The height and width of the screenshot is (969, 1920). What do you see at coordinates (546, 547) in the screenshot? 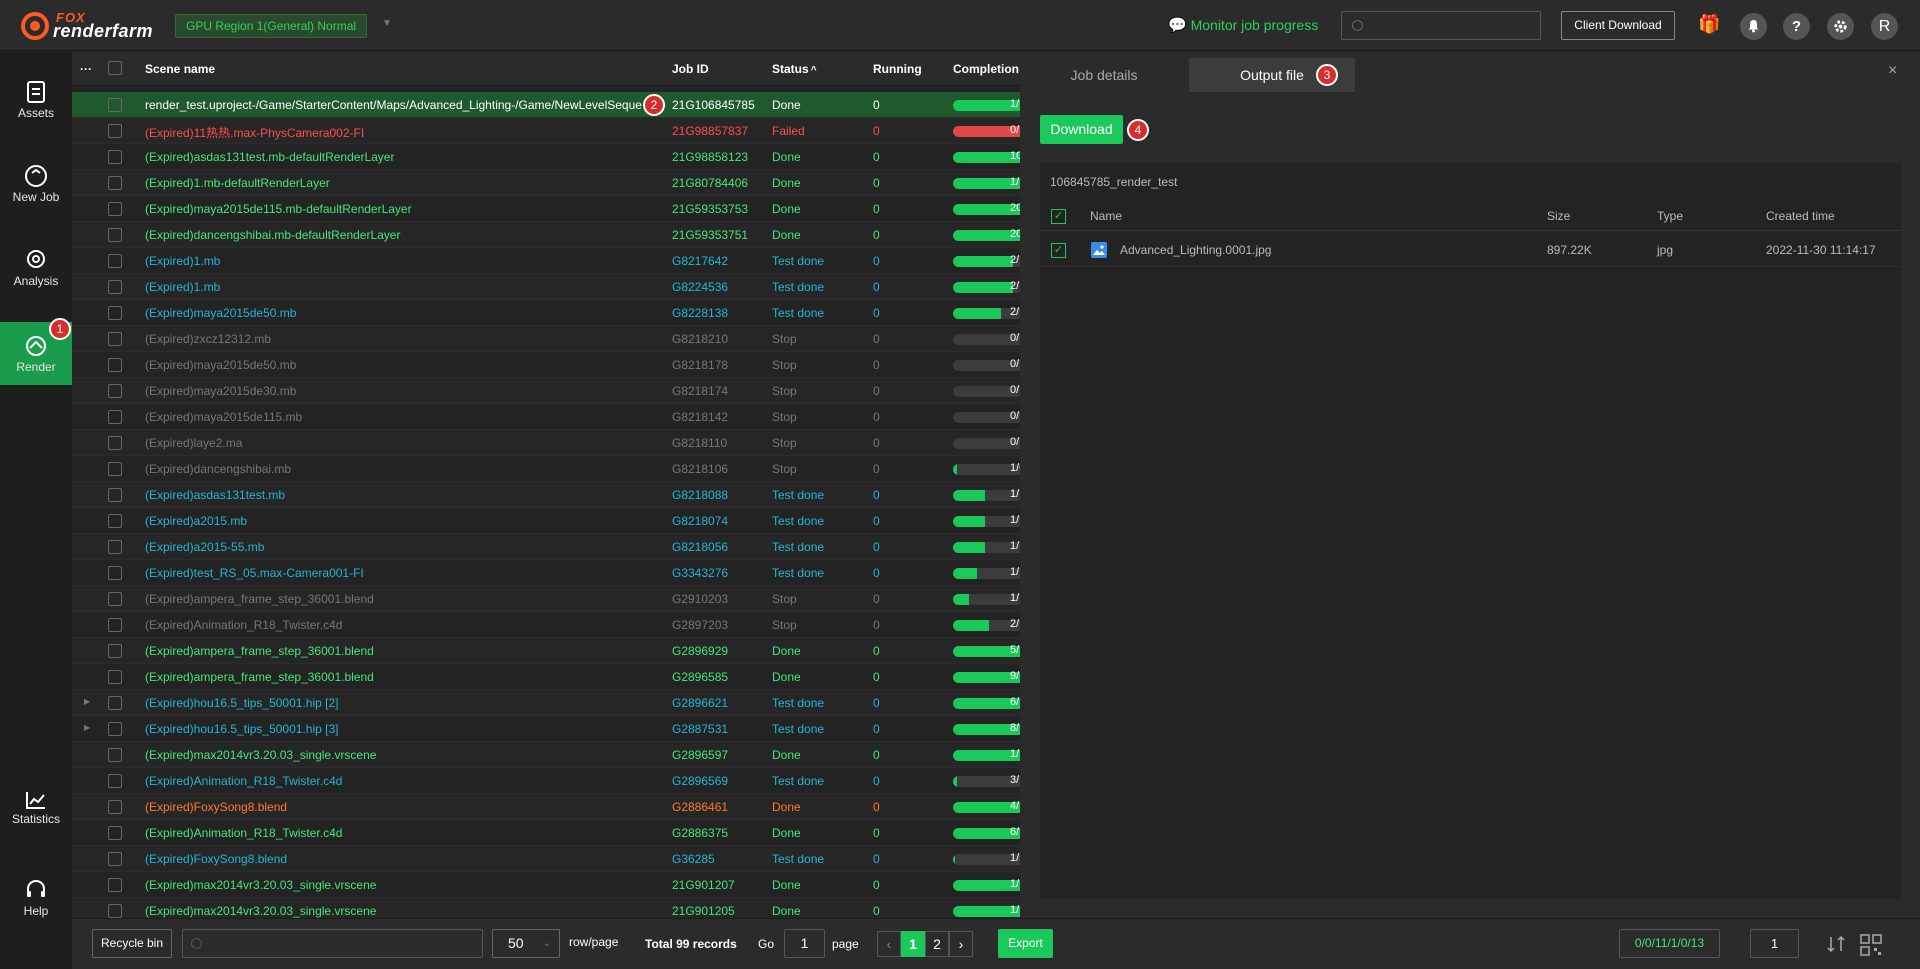
I see `table-row: (Expired)a2015-55.mb G8218056 Test done 0 1/` at bounding box center [546, 547].